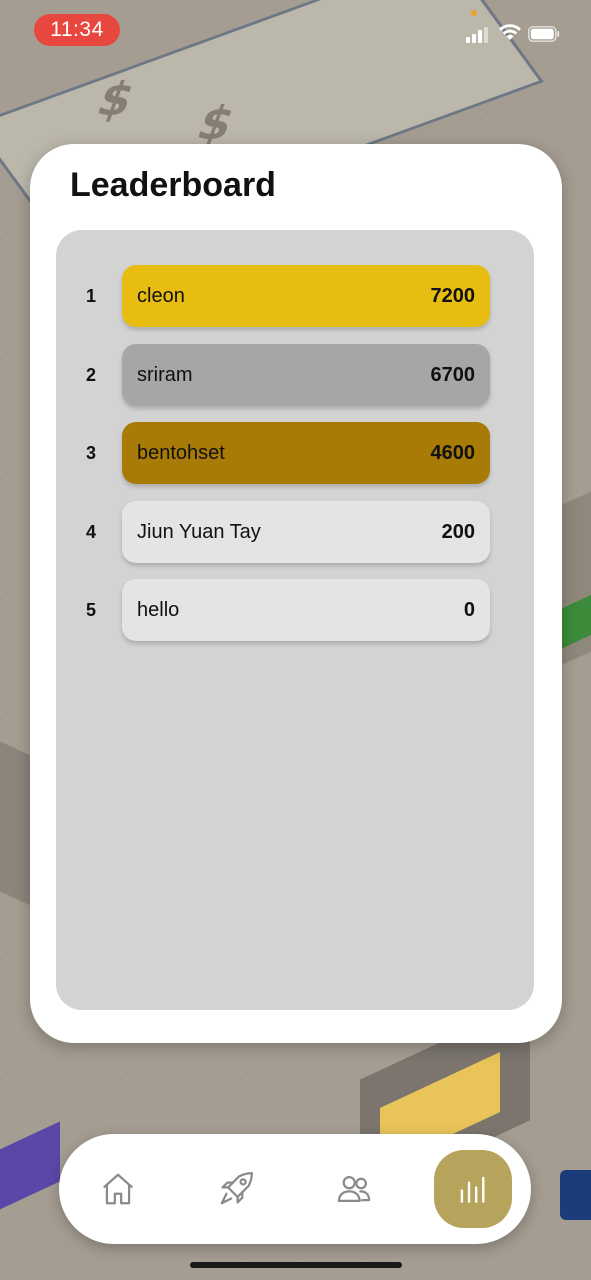 The height and width of the screenshot is (1280, 591). Describe the element at coordinates (165, 374) in the screenshot. I see `player-name: sriram` at that location.